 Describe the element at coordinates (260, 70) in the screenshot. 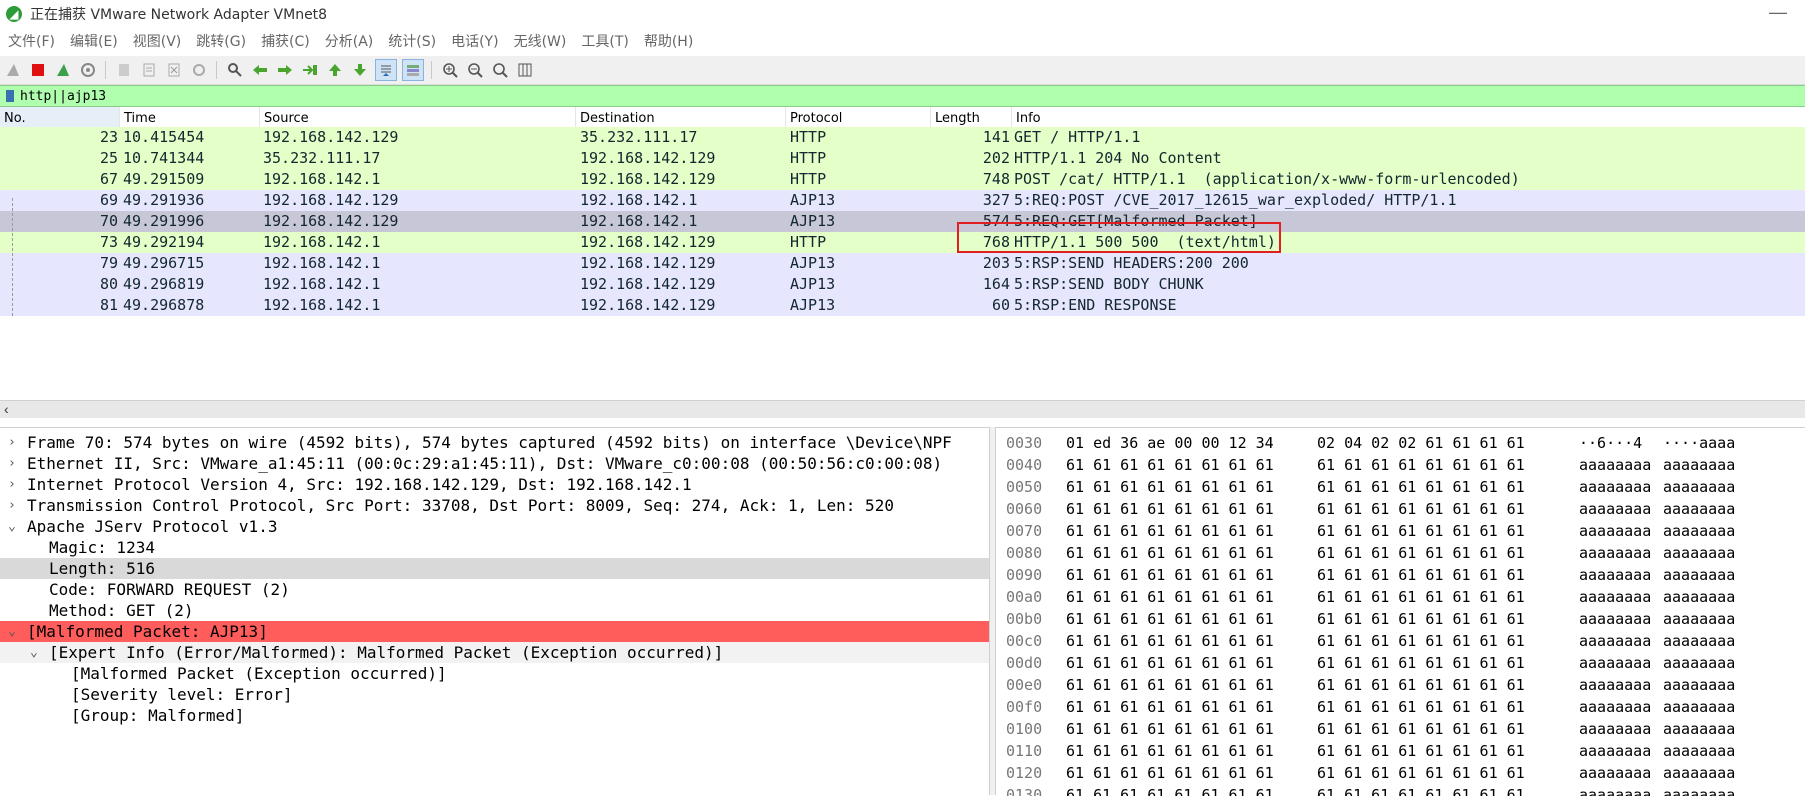

I see `go-back-icon` at that location.